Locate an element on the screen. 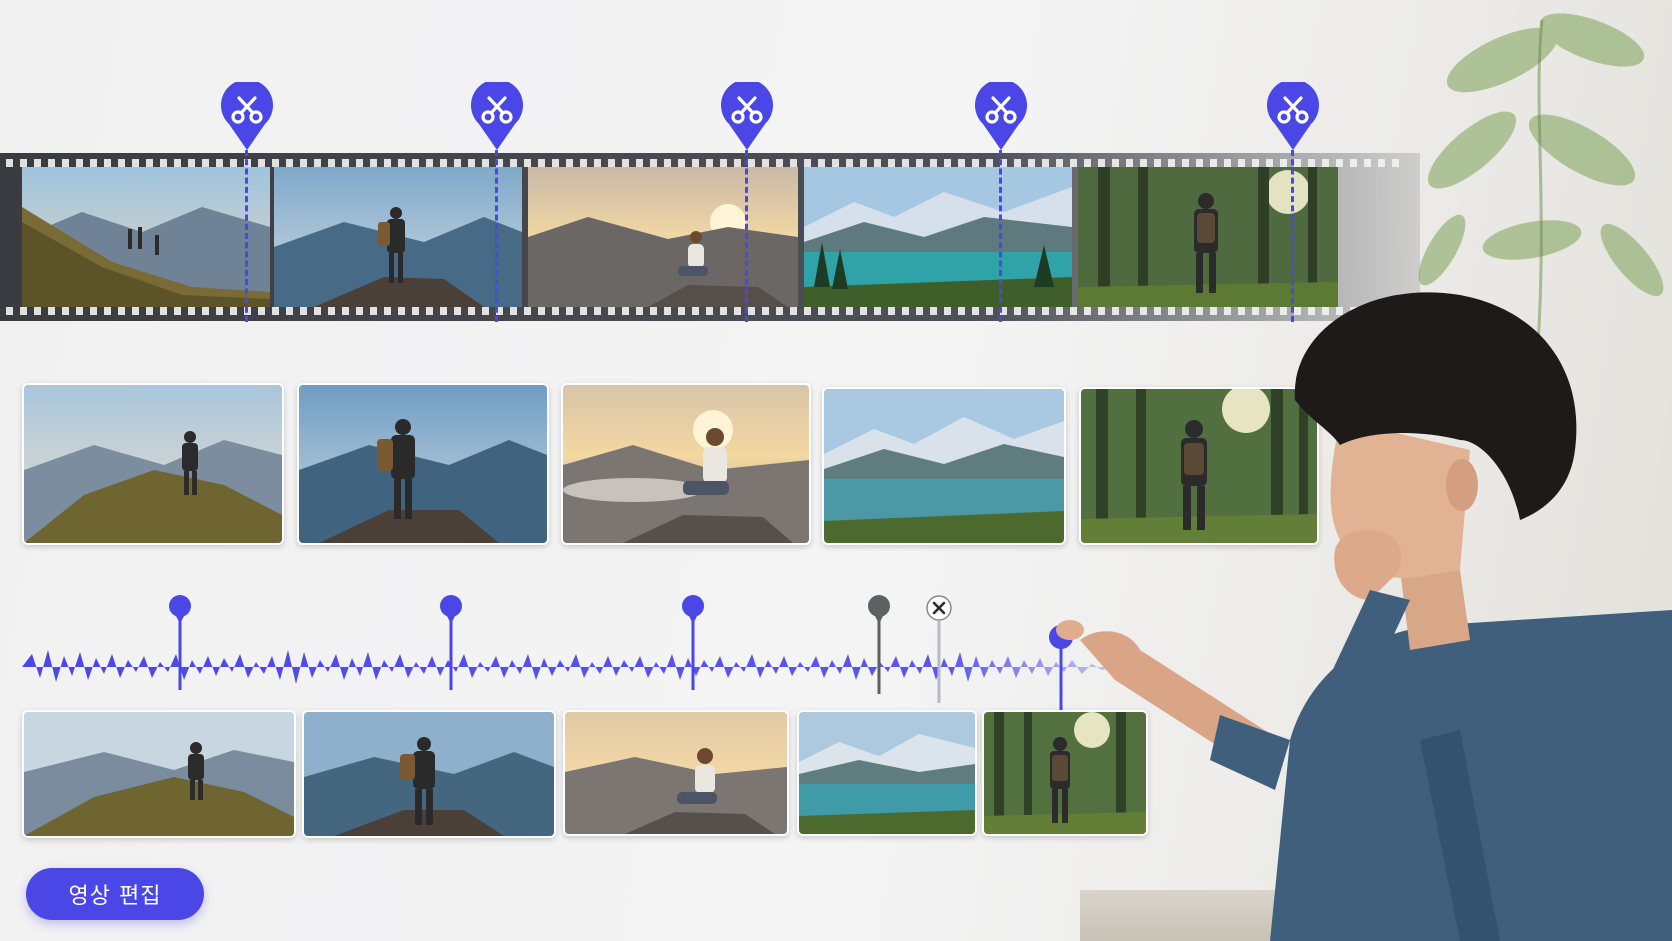 The width and height of the screenshot is (1672, 941). edit-video-button: 영상 편집 is located at coordinates (115, 894).